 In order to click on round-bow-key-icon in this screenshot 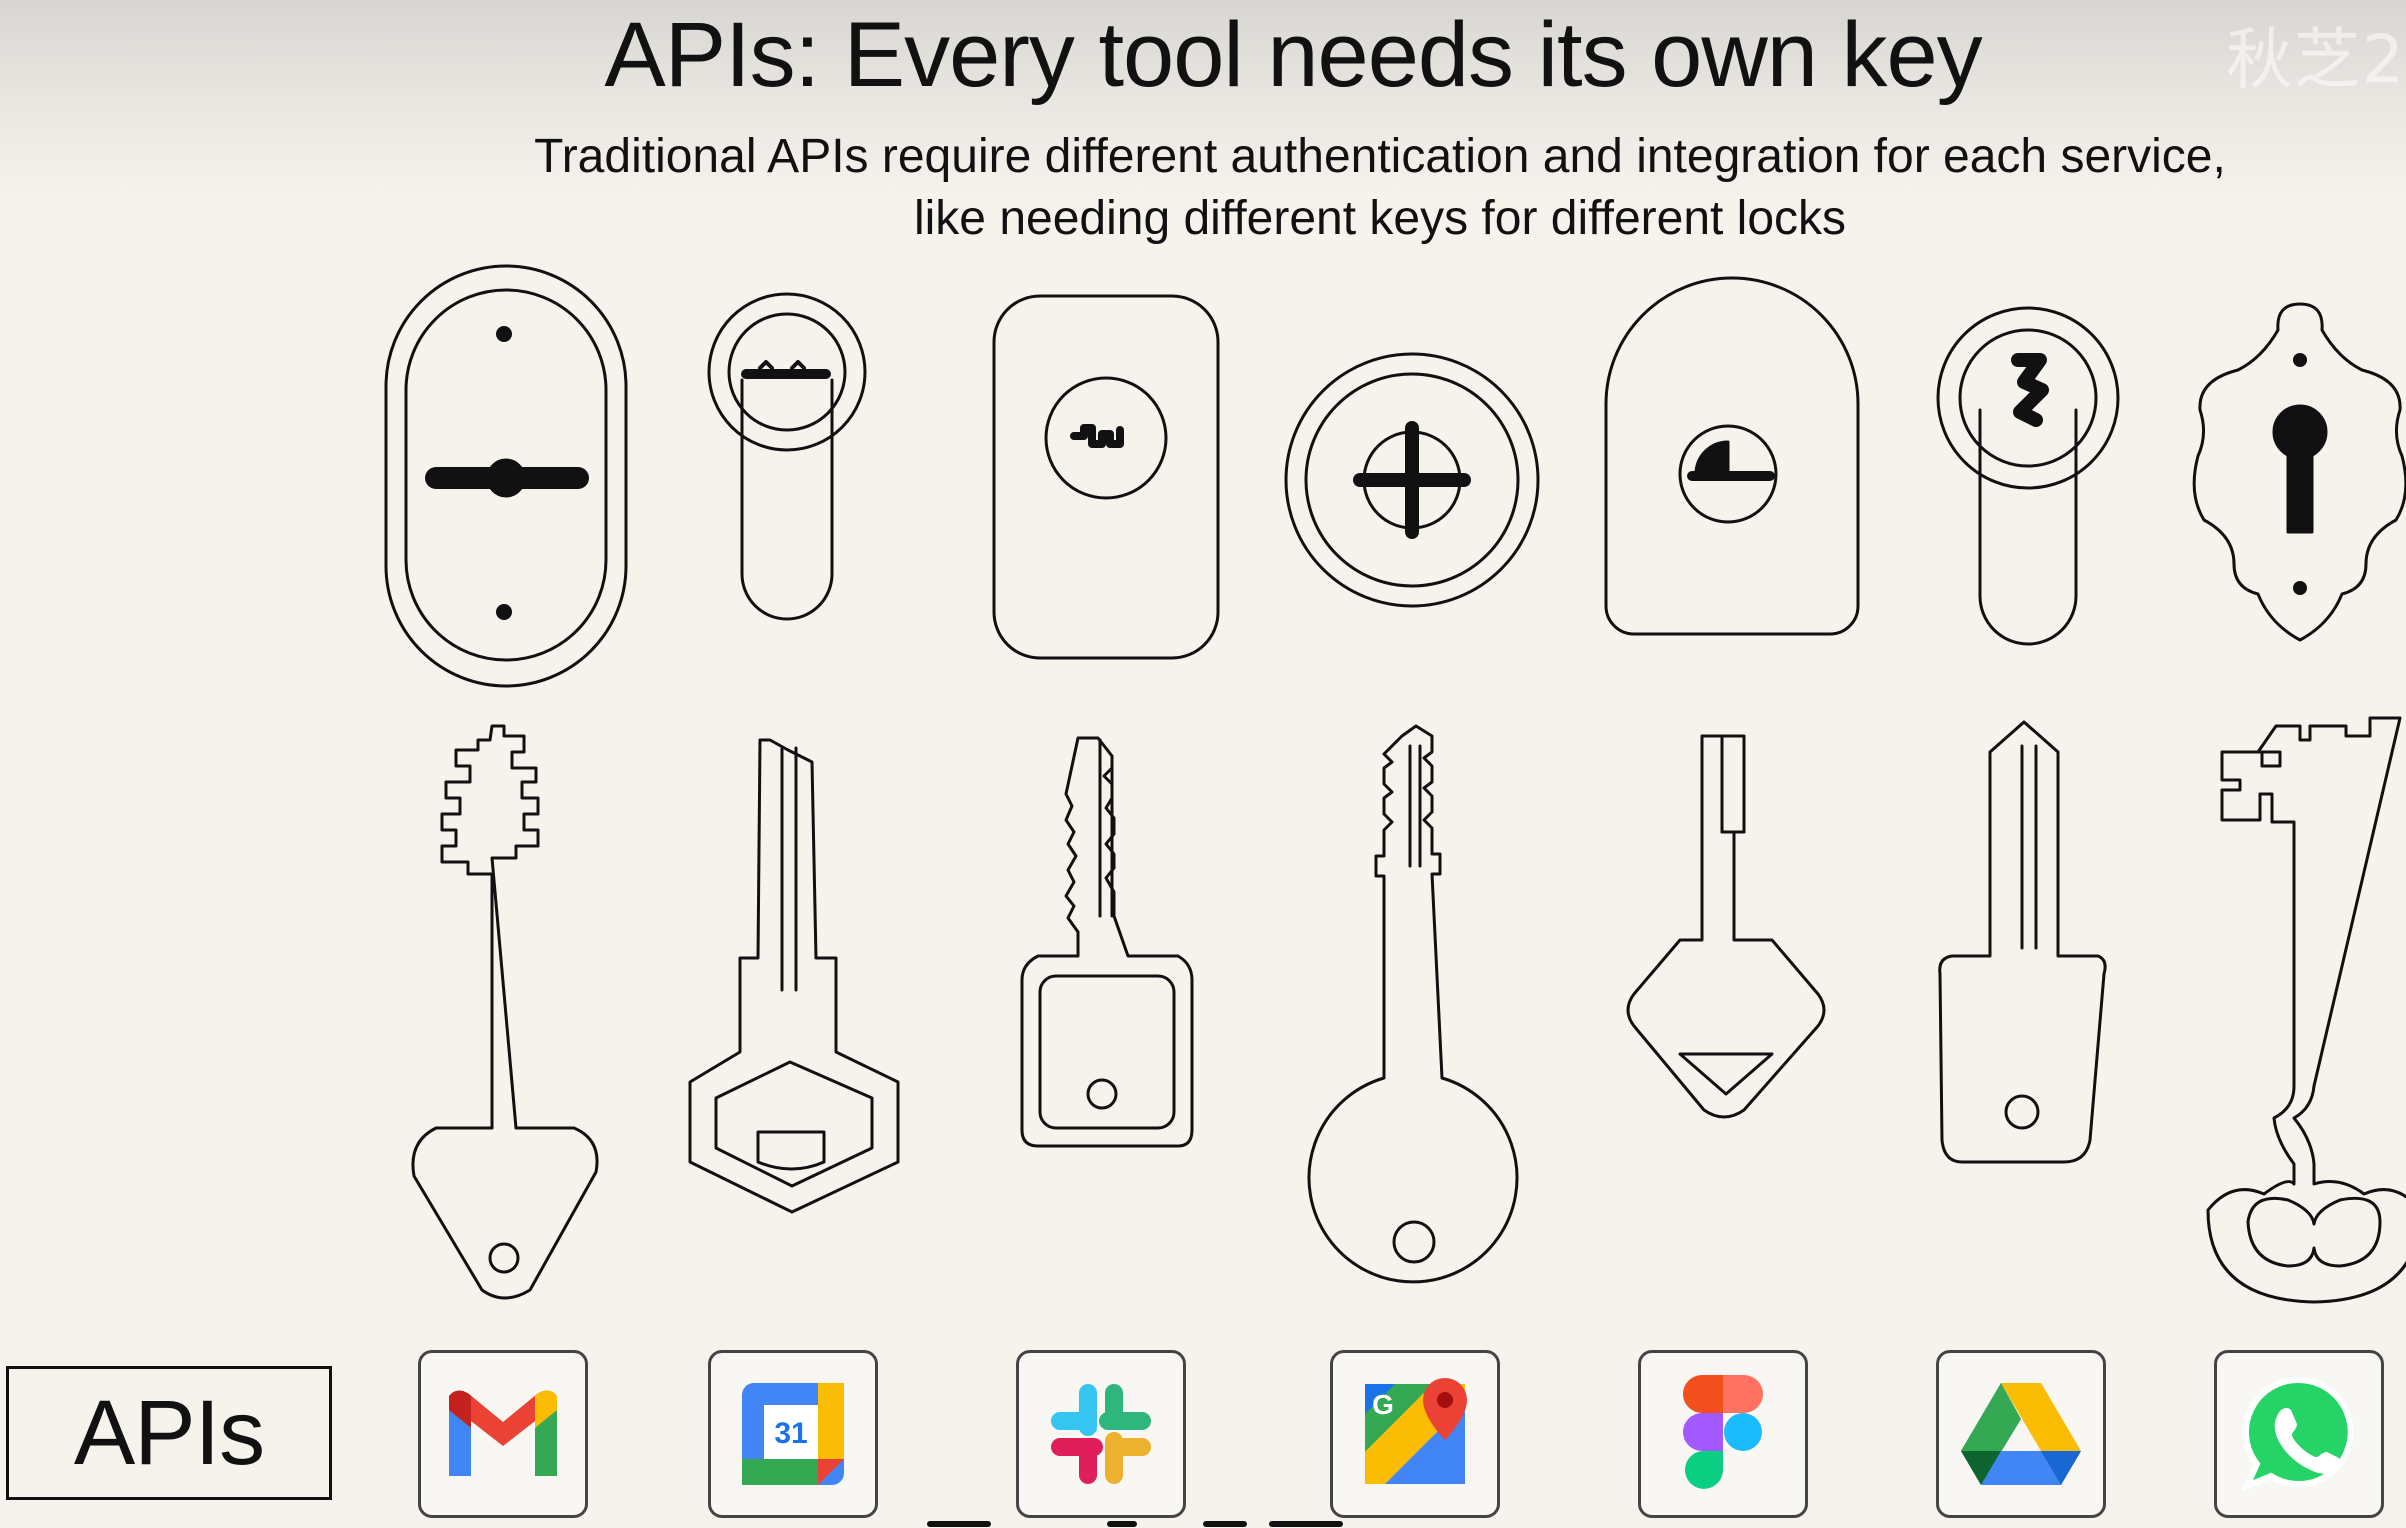, I will do `click(1413, 1004)`.